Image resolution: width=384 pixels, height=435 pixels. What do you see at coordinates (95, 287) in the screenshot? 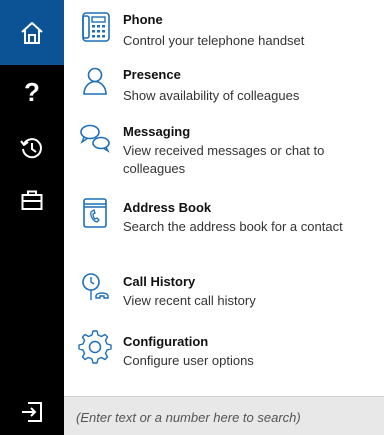
I see `call-history-icon` at bounding box center [95, 287].